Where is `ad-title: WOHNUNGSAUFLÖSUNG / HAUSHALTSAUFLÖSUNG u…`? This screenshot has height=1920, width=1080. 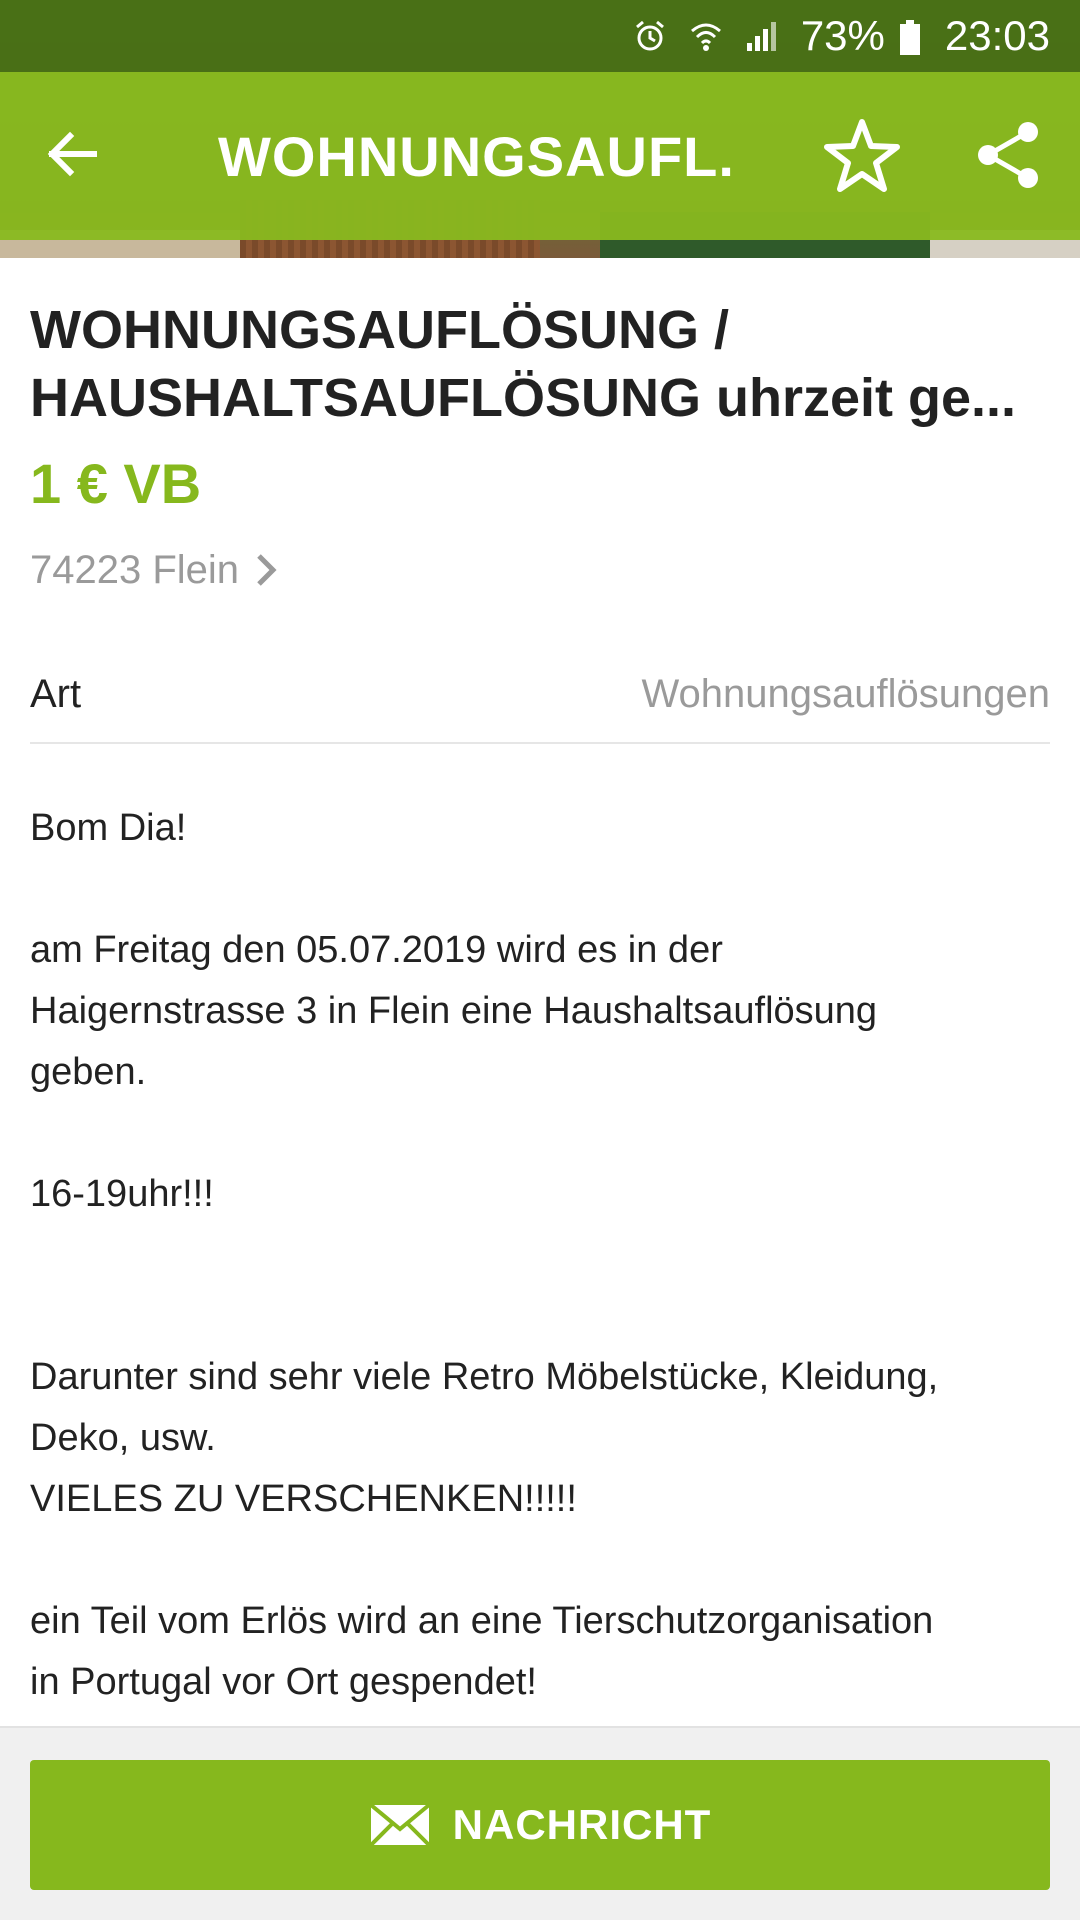
ad-title: WOHNUNGSAUFLÖSUNG / HAUSHALTSAUFLÖSUNG u… is located at coordinates (540, 364).